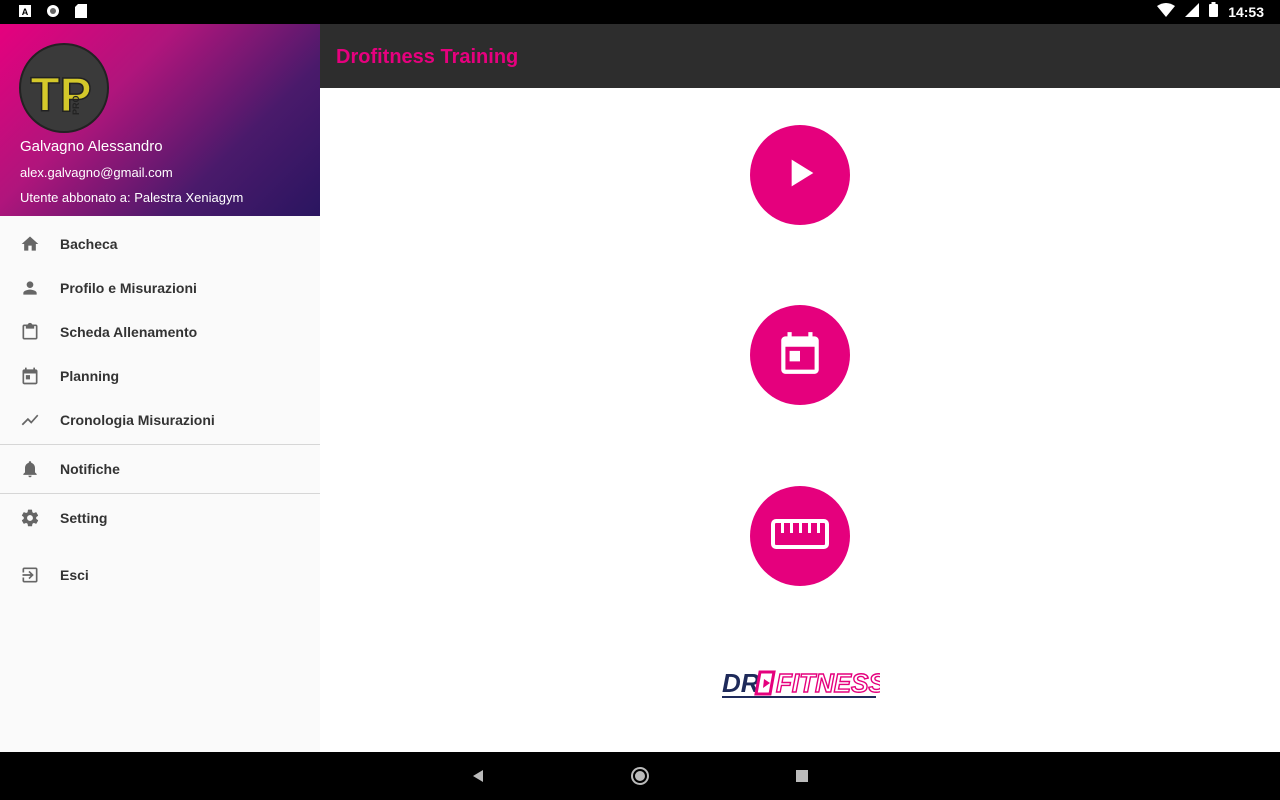 The image size is (1280, 800). Describe the element at coordinates (53, 11) in the screenshot. I see `circle-icon` at that location.